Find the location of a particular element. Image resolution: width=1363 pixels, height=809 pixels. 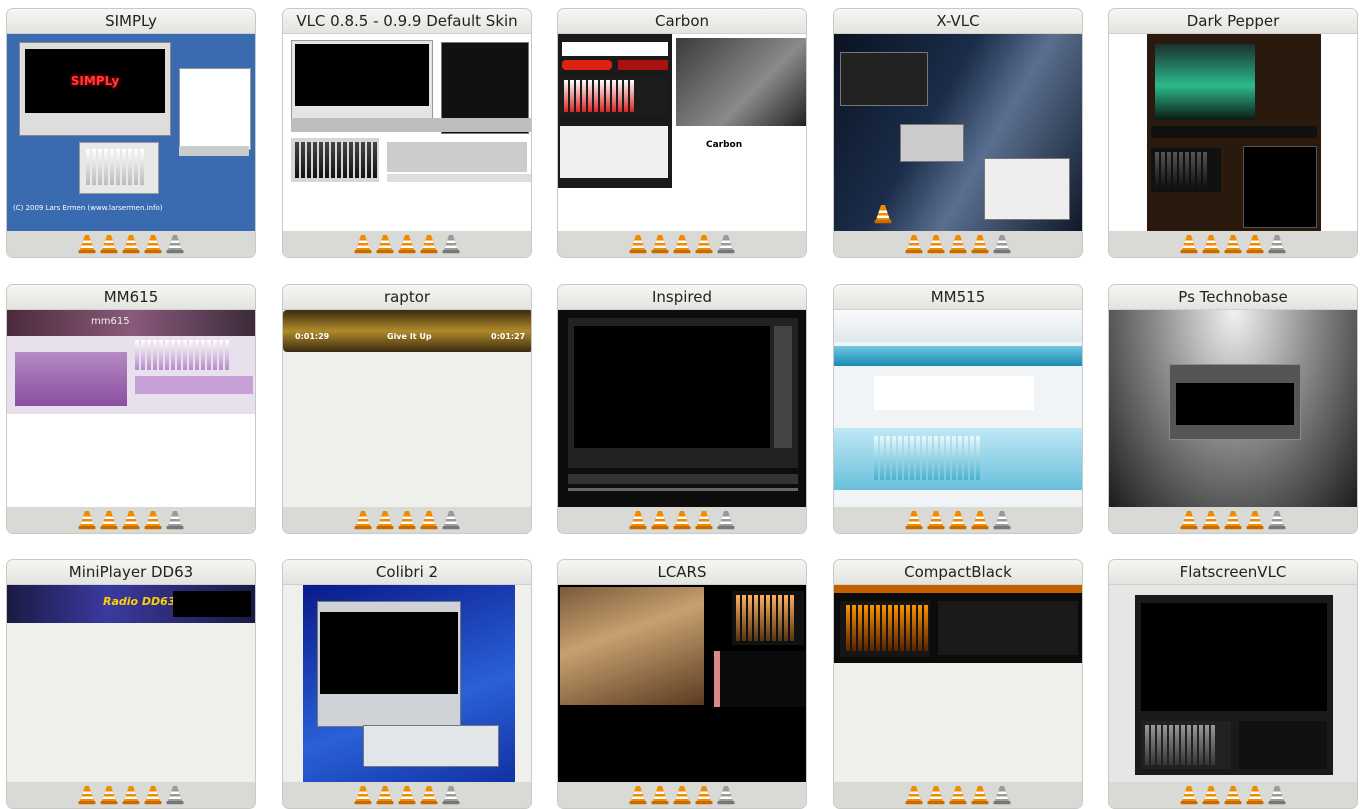

skin-card: VLC 0.8.5 - 0.9.9 Default Skin is located at coordinates (407, 133).